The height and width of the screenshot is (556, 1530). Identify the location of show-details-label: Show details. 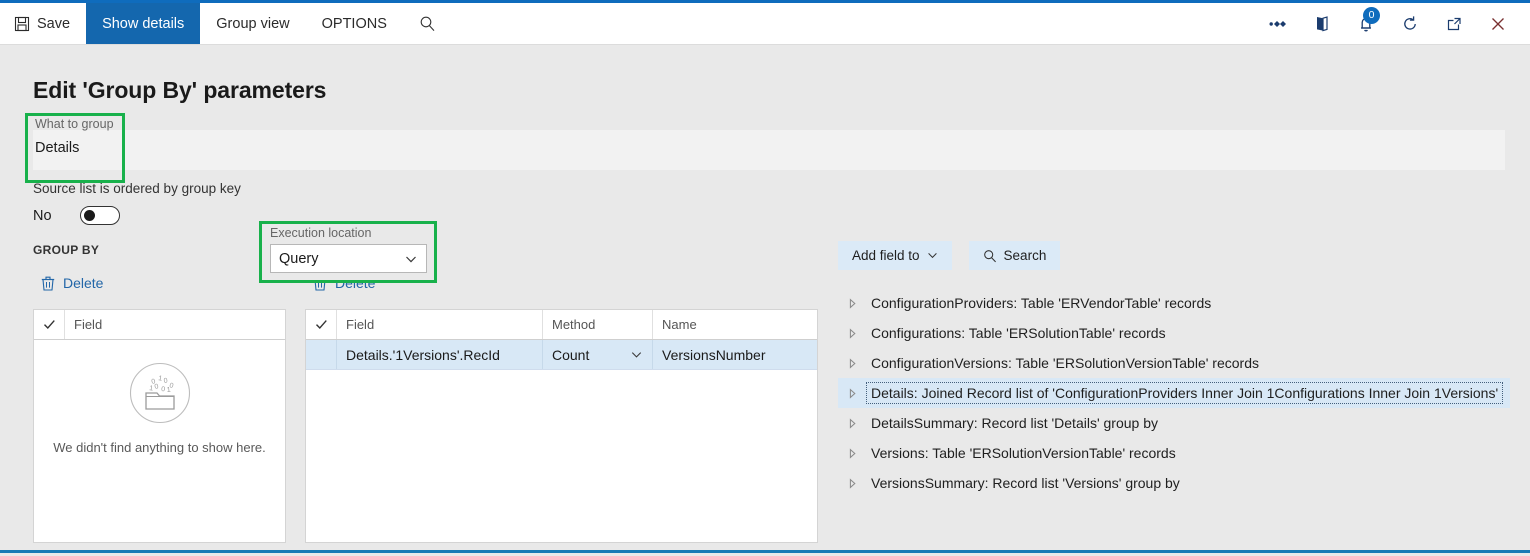
(143, 23).